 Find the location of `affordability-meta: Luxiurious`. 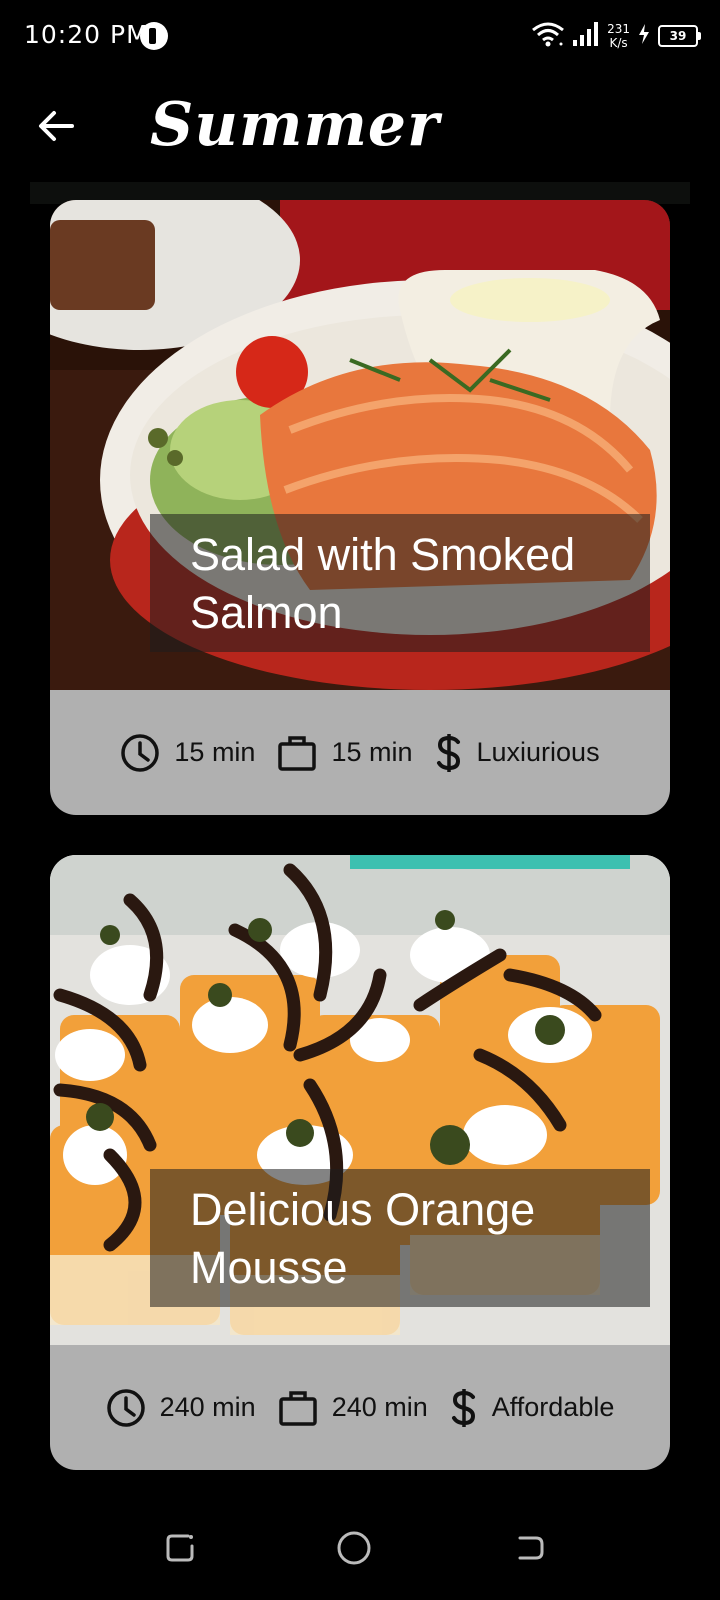

affordability-meta: Luxiurious is located at coordinates (517, 753).